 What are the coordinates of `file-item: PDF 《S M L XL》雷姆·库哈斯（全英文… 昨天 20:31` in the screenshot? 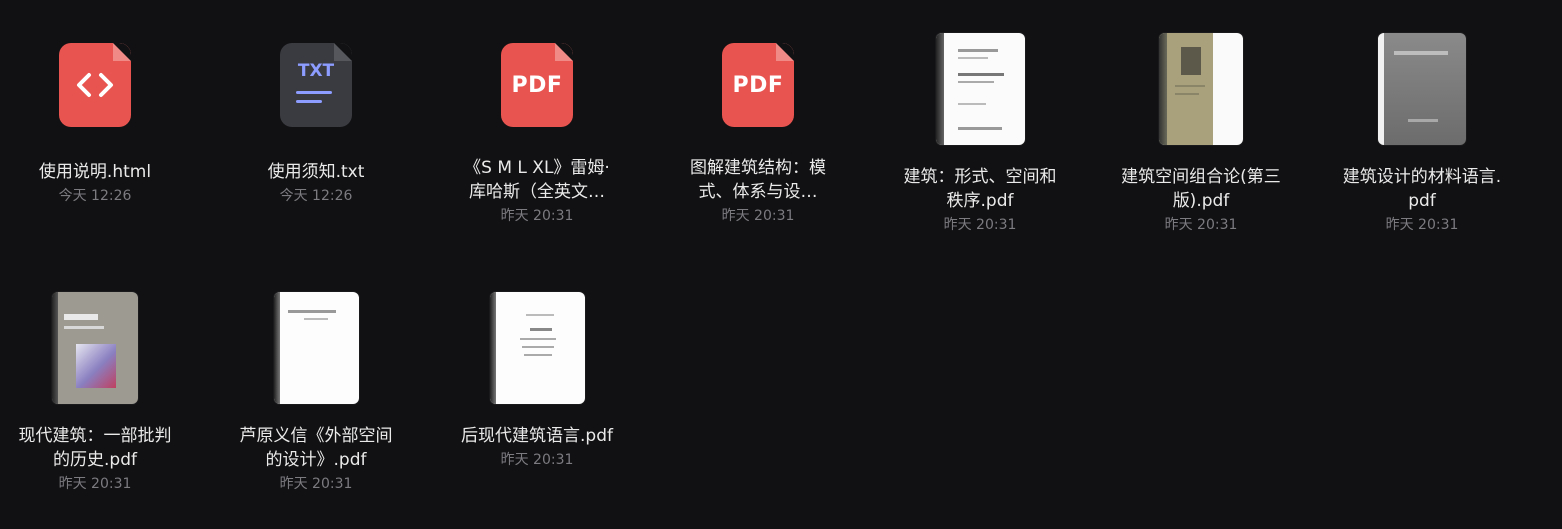 It's located at (537, 133).